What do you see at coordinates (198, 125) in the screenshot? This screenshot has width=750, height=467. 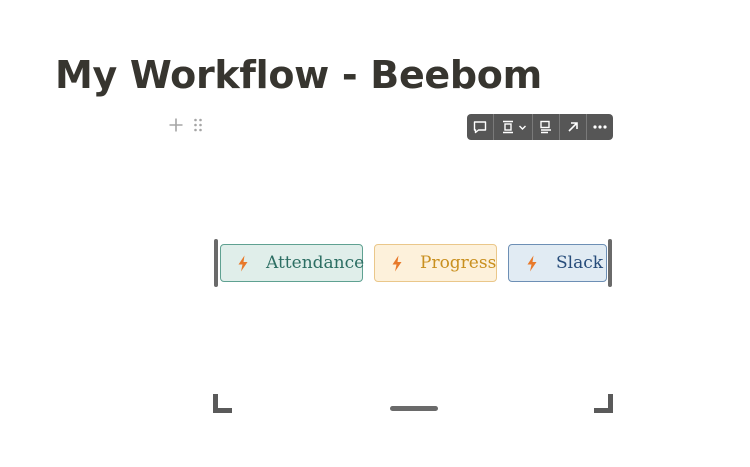 I see `drag-handle-icon` at bounding box center [198, 125].